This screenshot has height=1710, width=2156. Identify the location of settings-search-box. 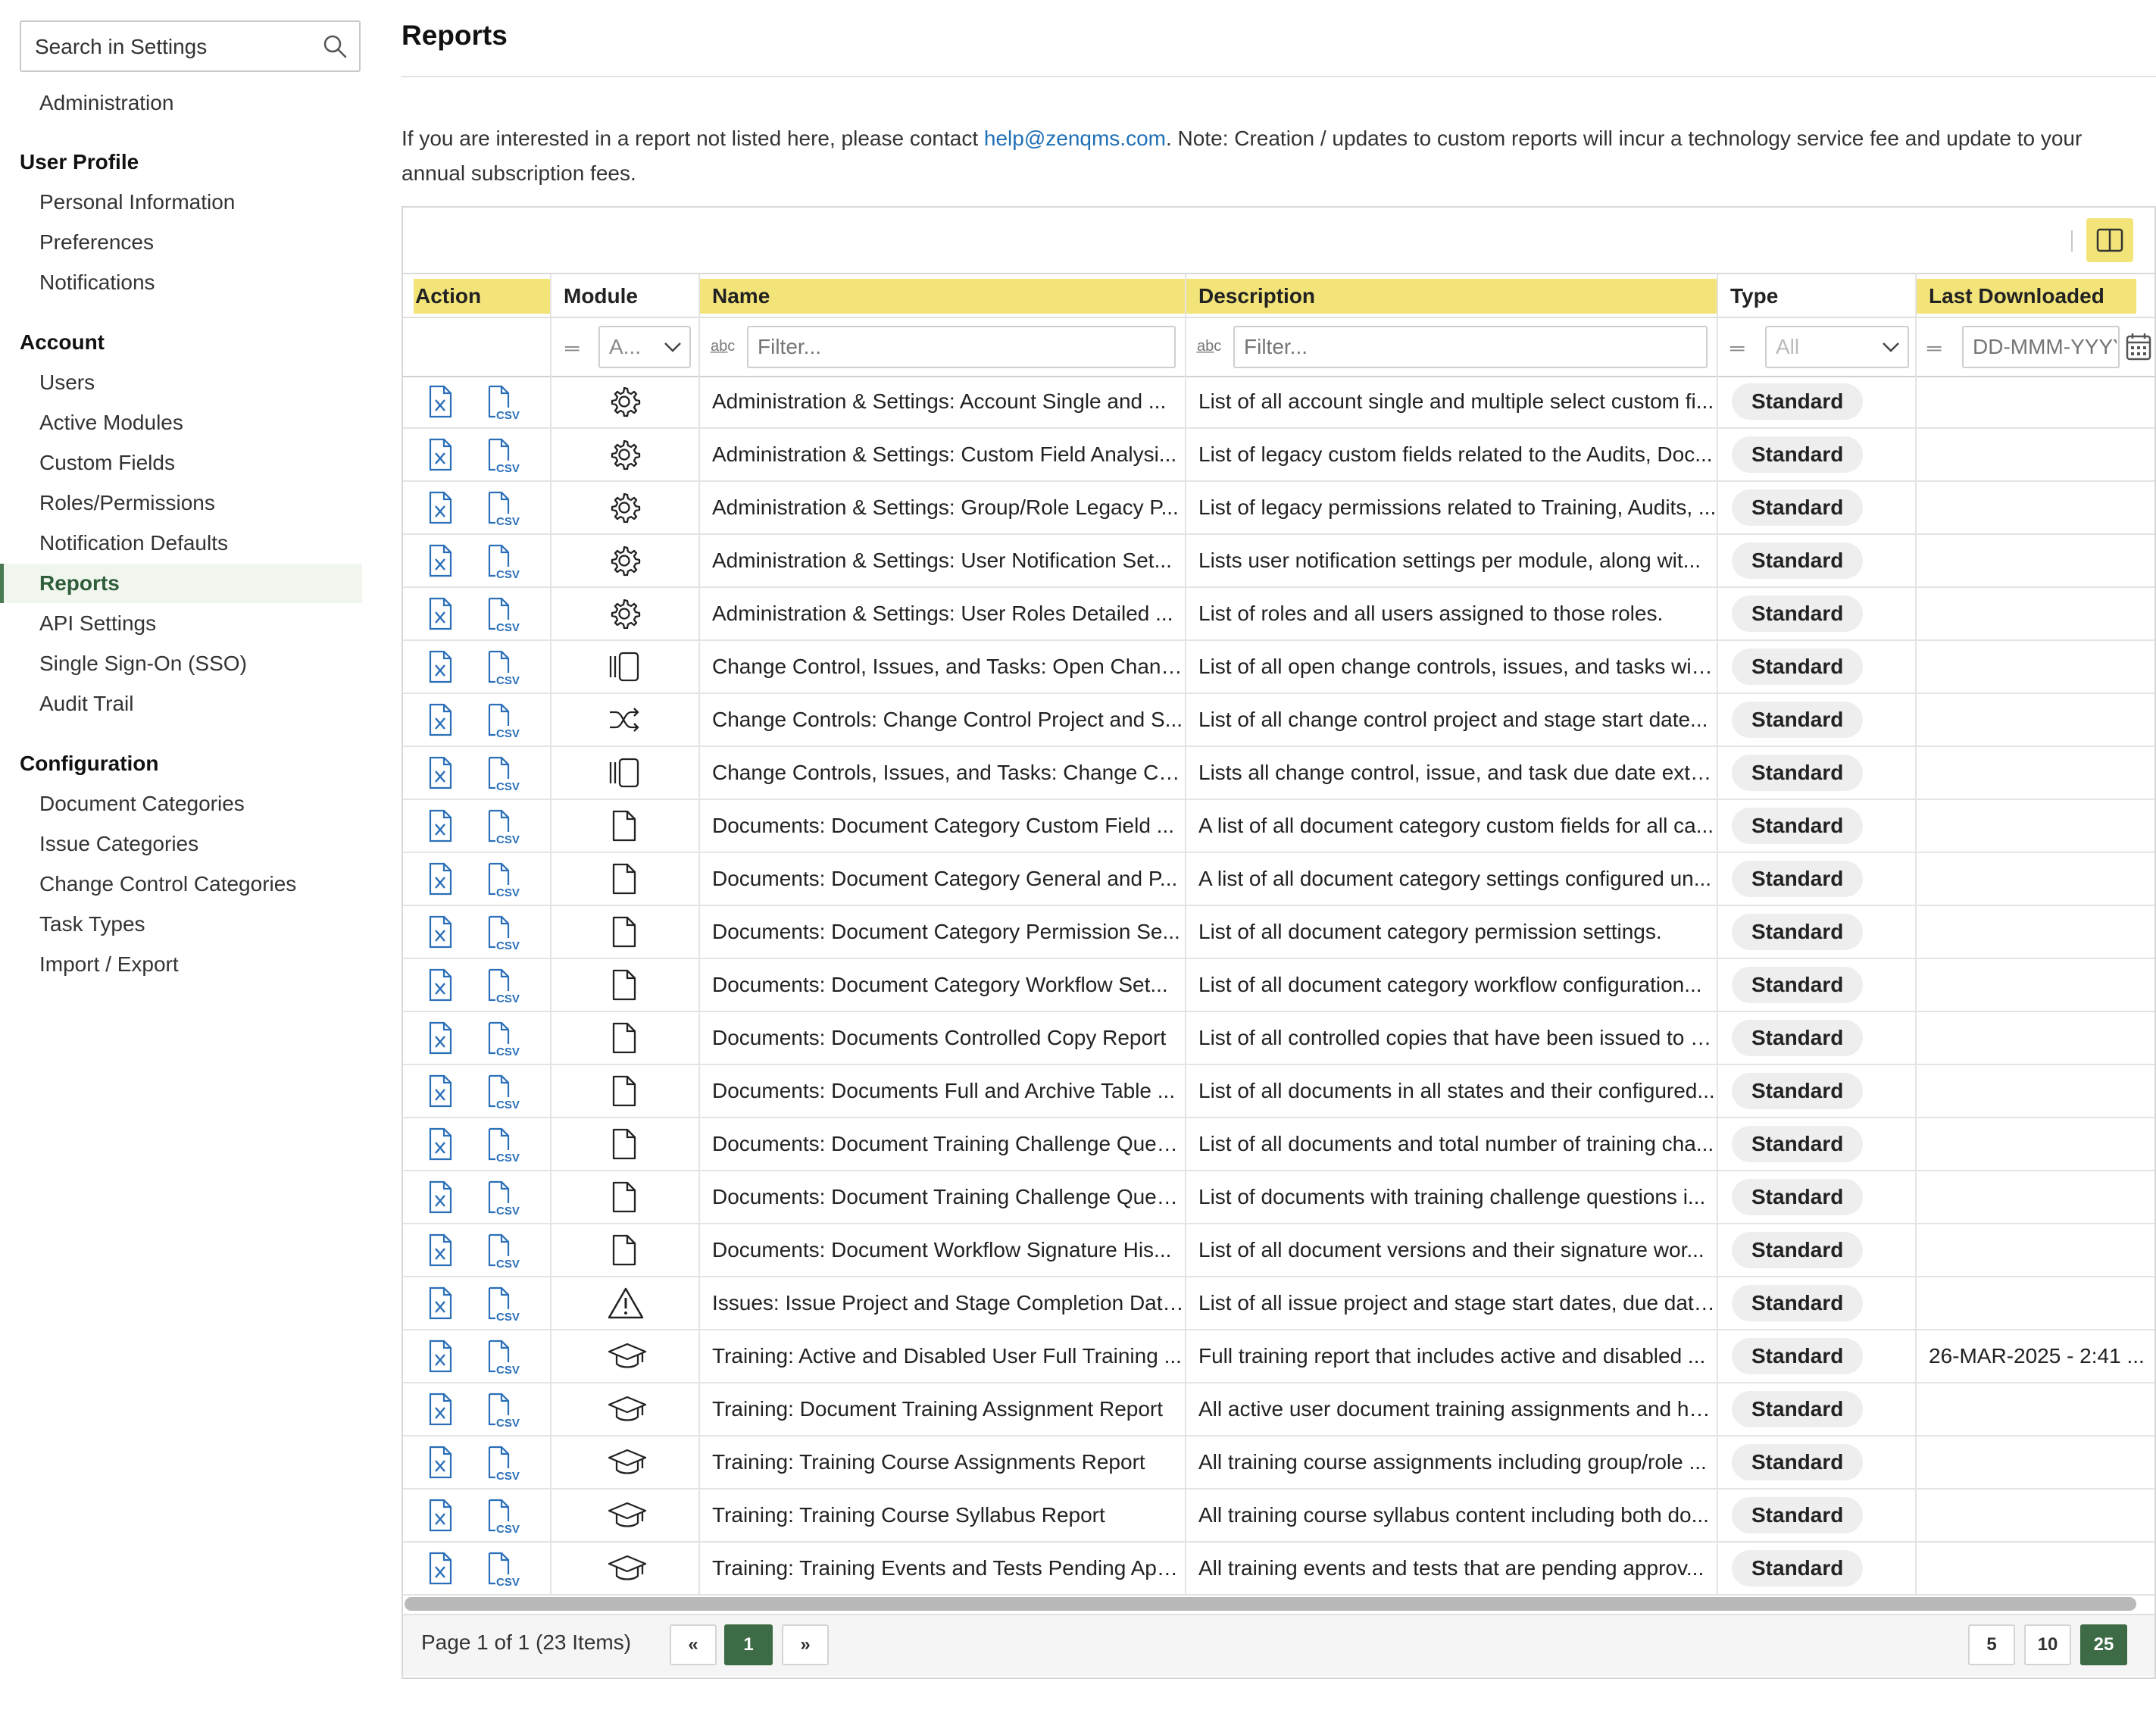
(191, 46).